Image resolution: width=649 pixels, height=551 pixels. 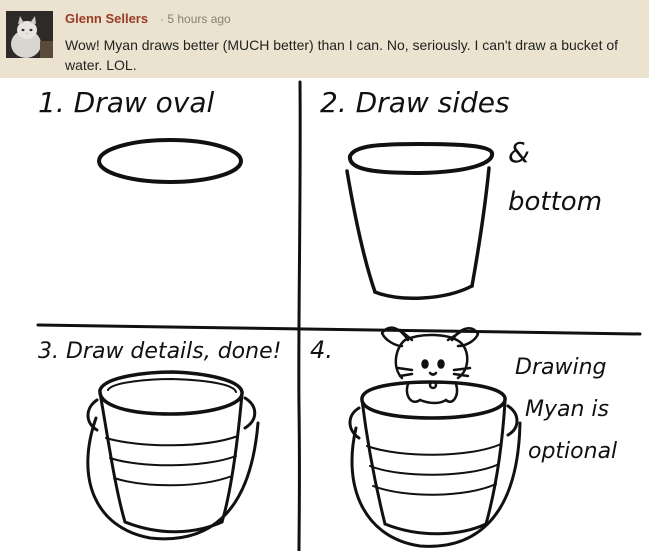 I want to click on panel3-label: 3. Draw details, done!, so click(x=159, y=351).